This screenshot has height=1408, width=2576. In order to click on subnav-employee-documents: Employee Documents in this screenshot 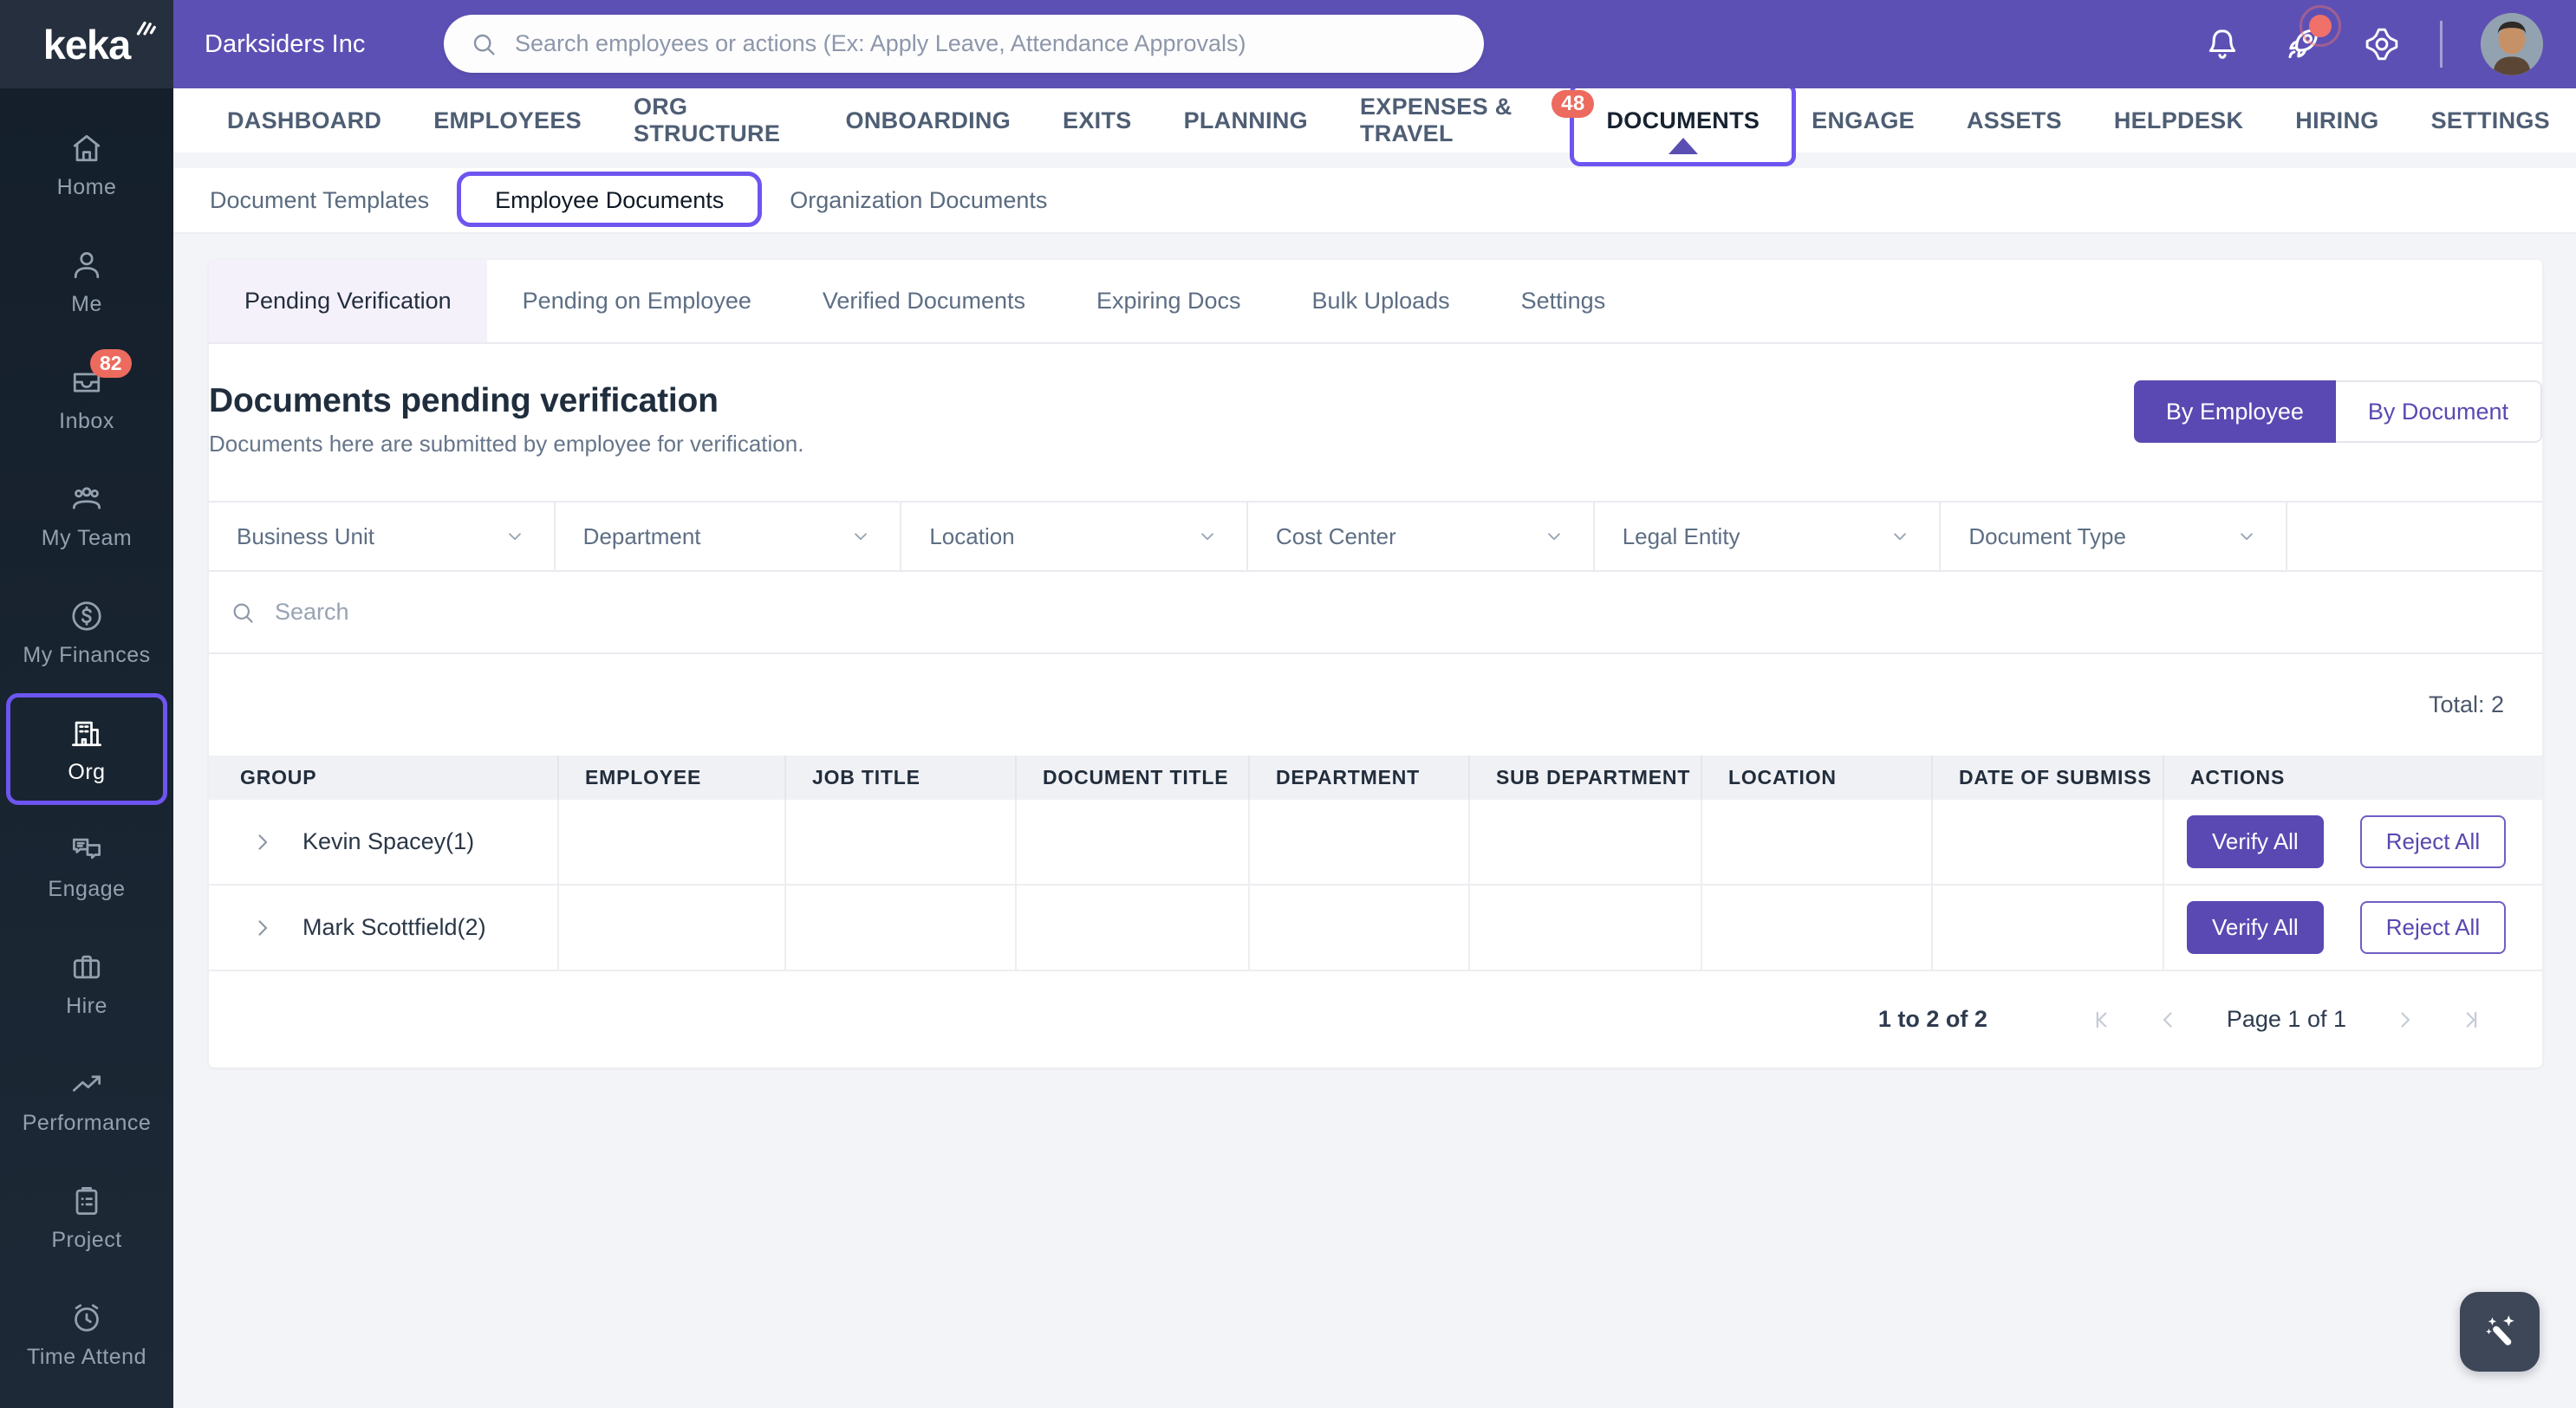, I will do `click(610, 200)`.